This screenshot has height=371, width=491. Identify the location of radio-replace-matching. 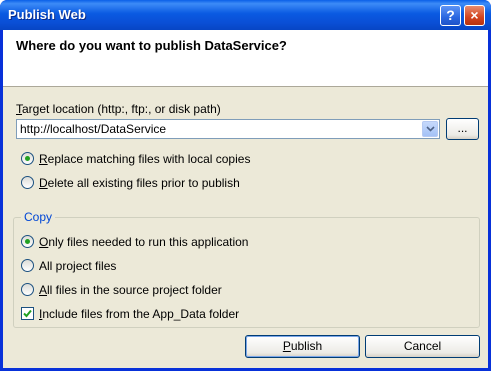
(27, 158).